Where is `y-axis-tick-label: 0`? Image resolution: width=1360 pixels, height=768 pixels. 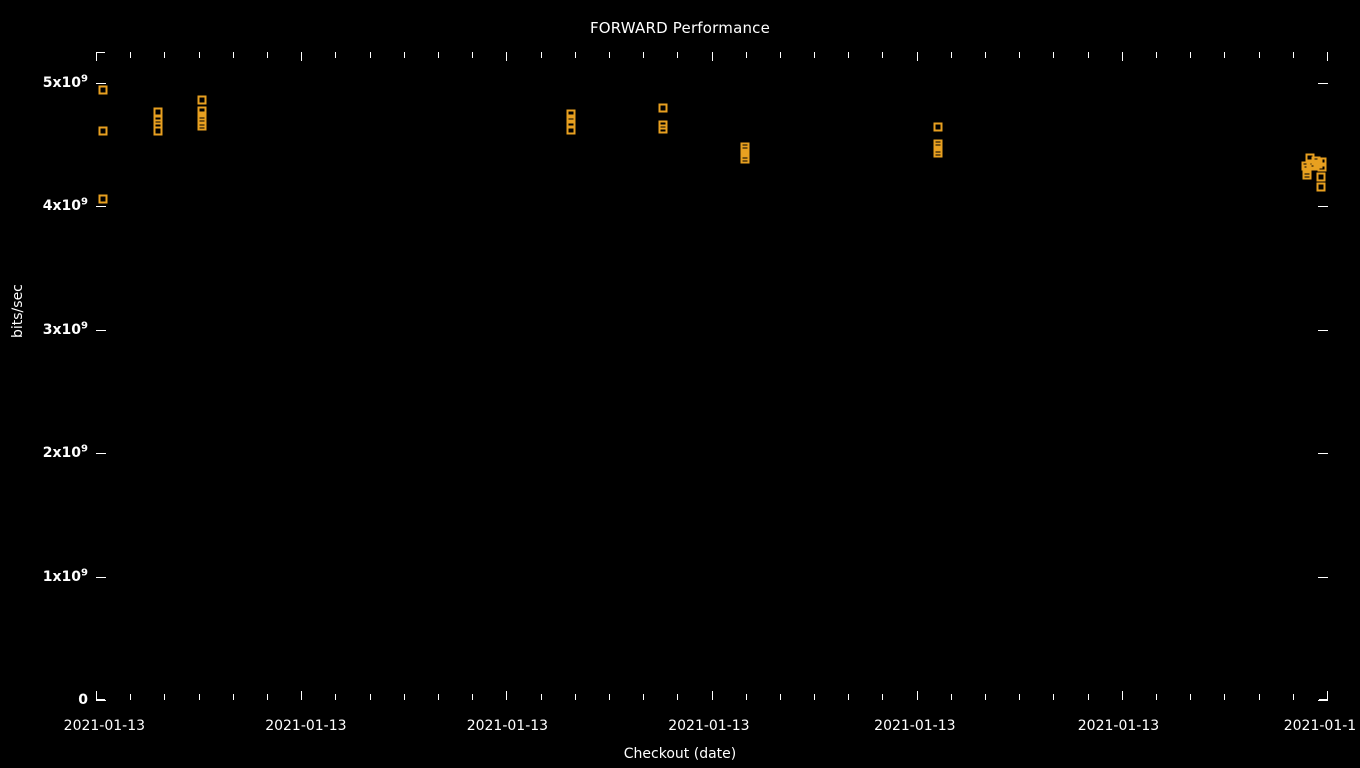 y-axis-tick-label: 0 is located at coordinates (83, 700).